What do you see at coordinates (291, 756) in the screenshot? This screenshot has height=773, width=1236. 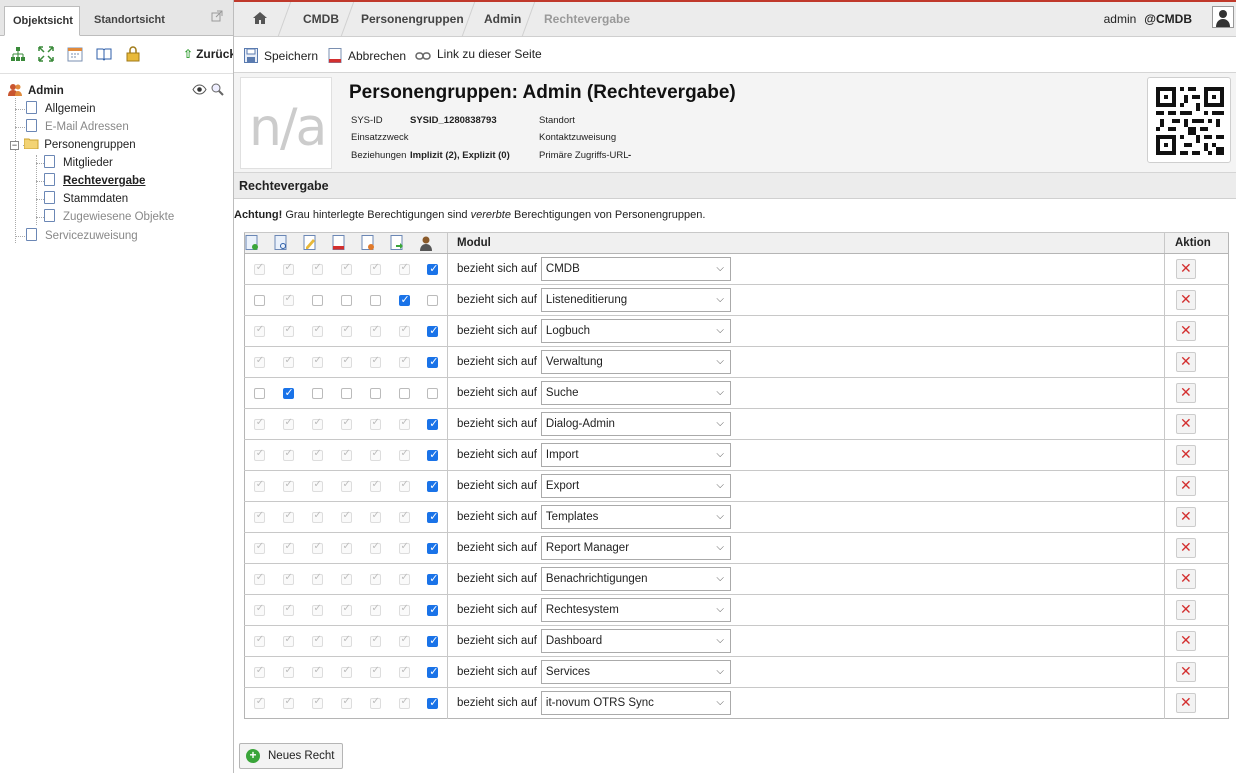 I see `new-right-button: + Neues Recht` at bounding box center [291, 756].